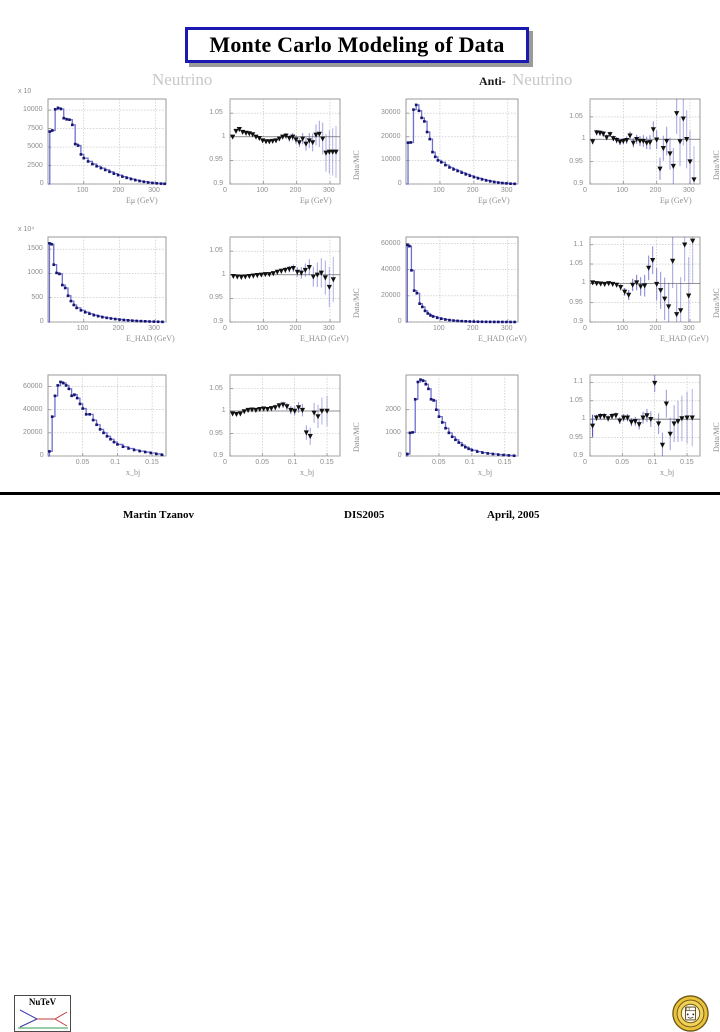 This screenshot has width=720, height=1032. Describe the element at coordinates (26, 229) in the screenshot. I see `axis-multiplier: x 10⁴` at that location.